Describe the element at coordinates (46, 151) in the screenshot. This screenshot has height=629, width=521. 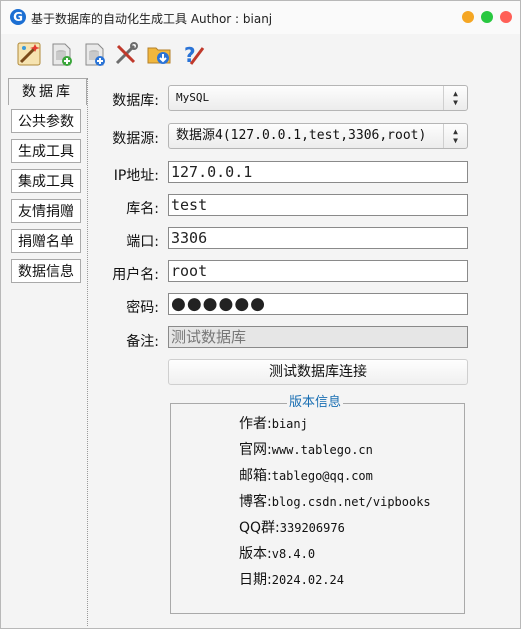
I see `sidebar-item-generate-tool: 生成工具` at that location.